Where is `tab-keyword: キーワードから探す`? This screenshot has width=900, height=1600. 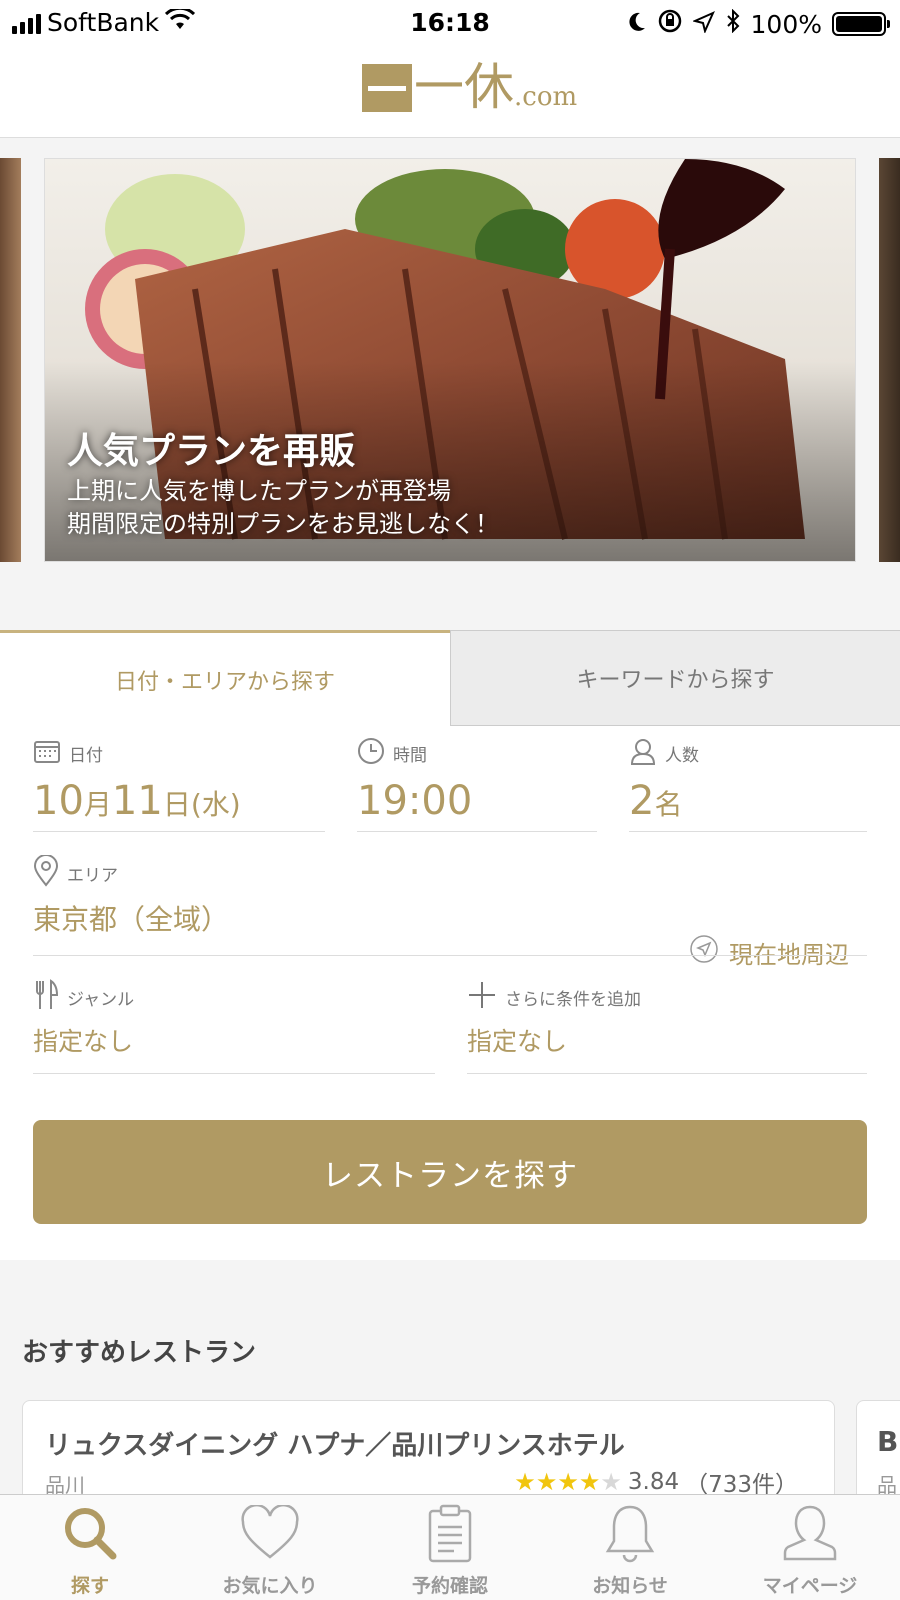
tab-keyword: キーワードから探す is located at coordinates (675, 678).